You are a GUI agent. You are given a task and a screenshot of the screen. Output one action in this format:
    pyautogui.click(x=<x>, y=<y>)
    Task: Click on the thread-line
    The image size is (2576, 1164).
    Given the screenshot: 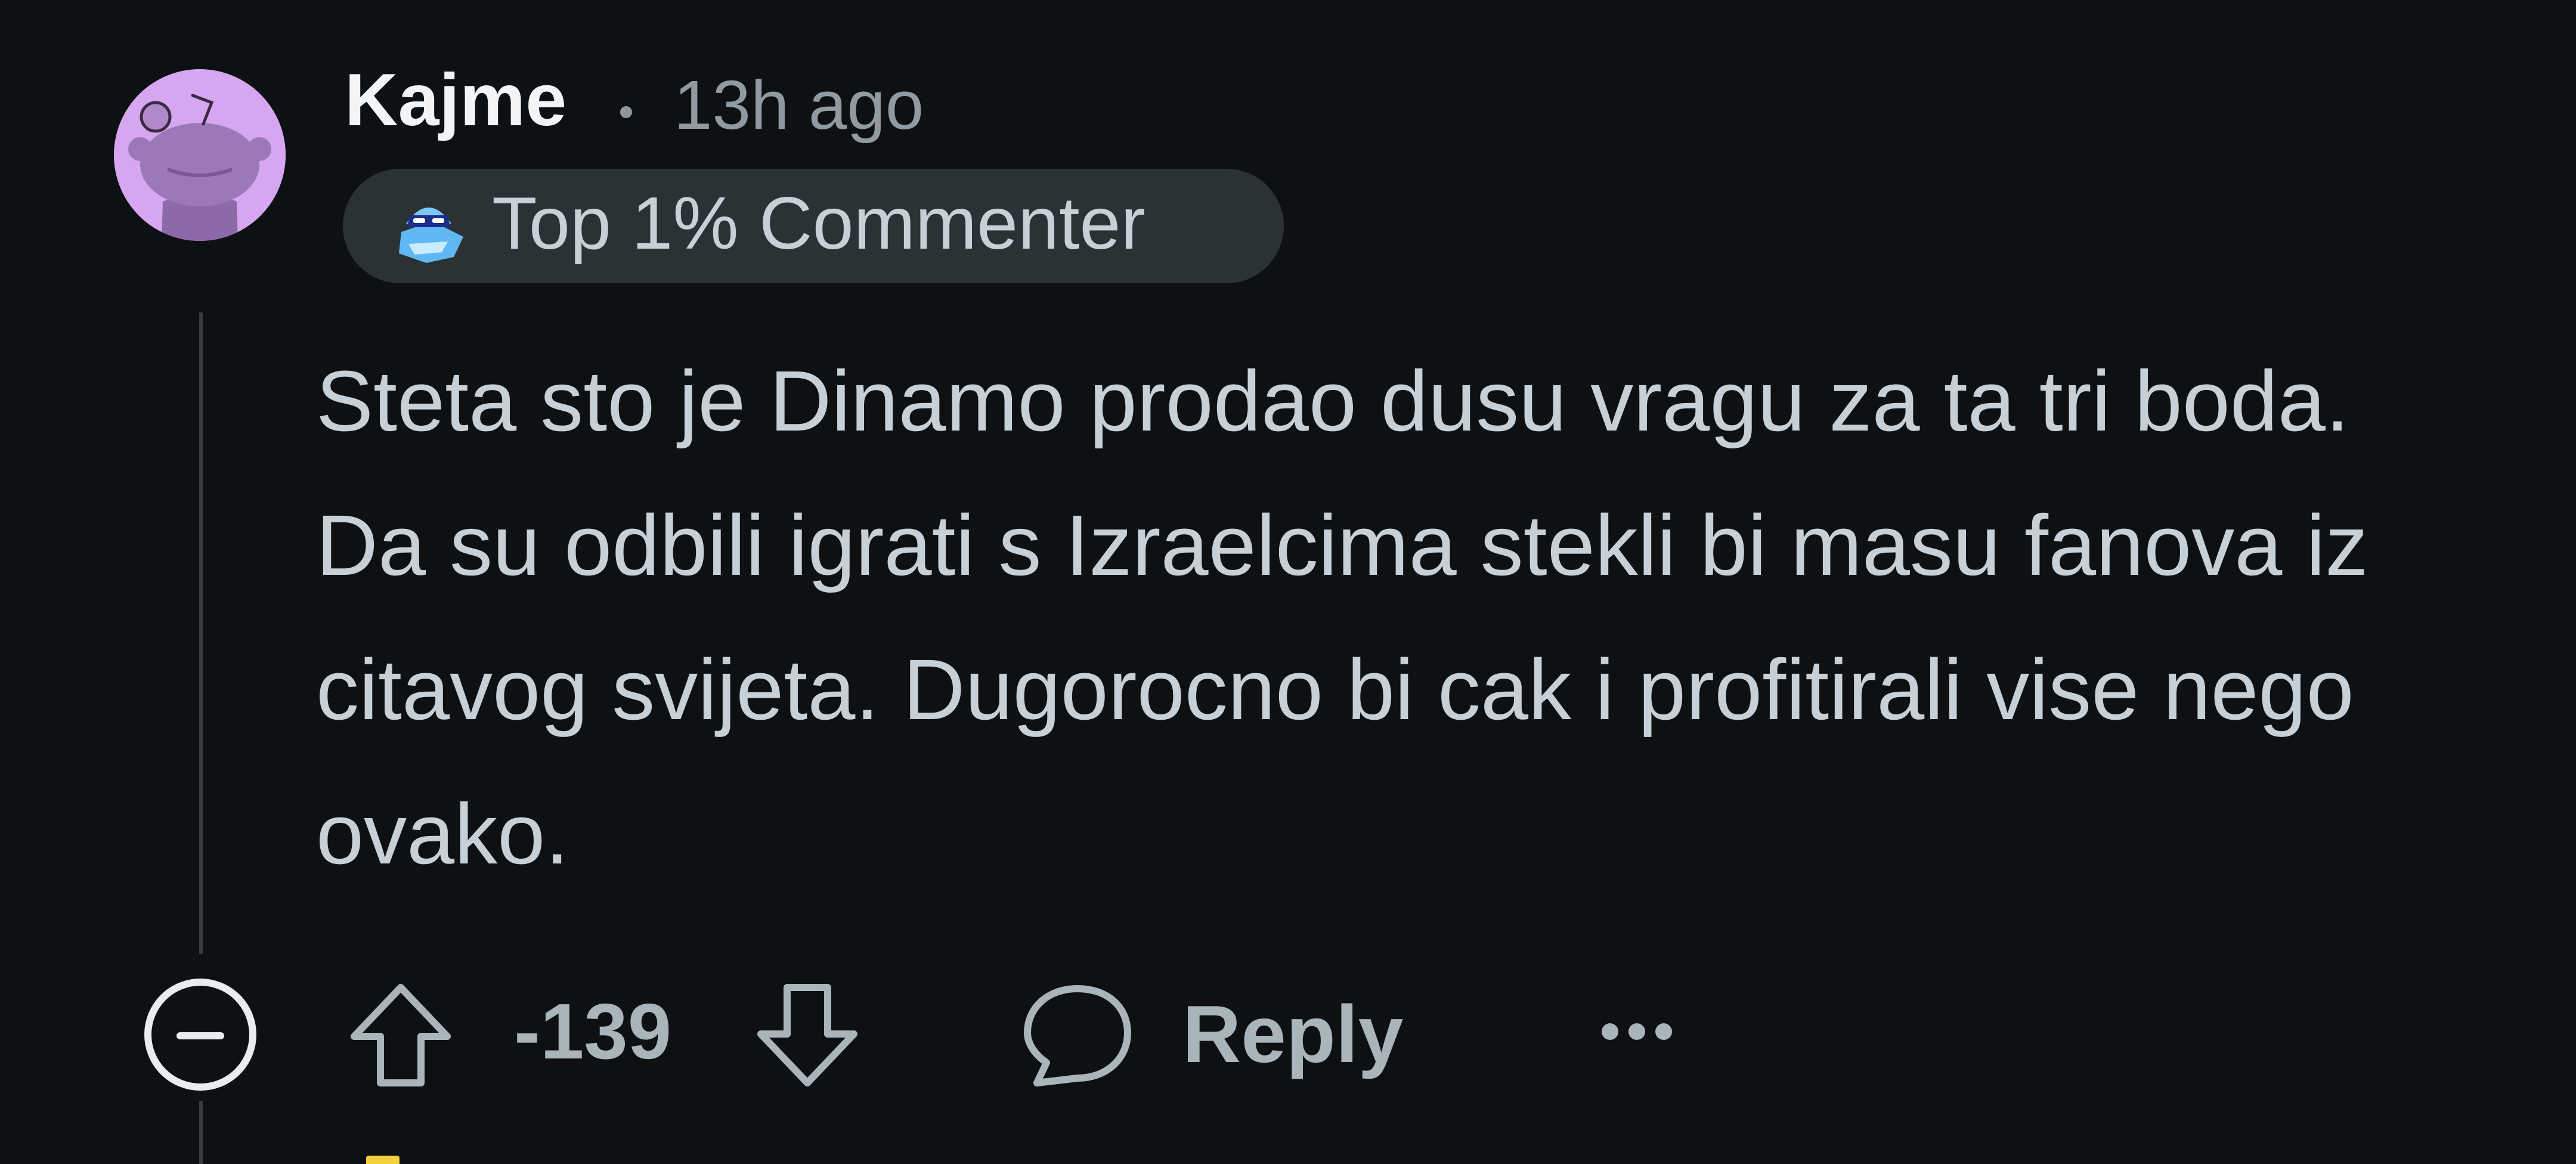 What is the action you would take?
    pyautogui.click(x=201, y=633)
    